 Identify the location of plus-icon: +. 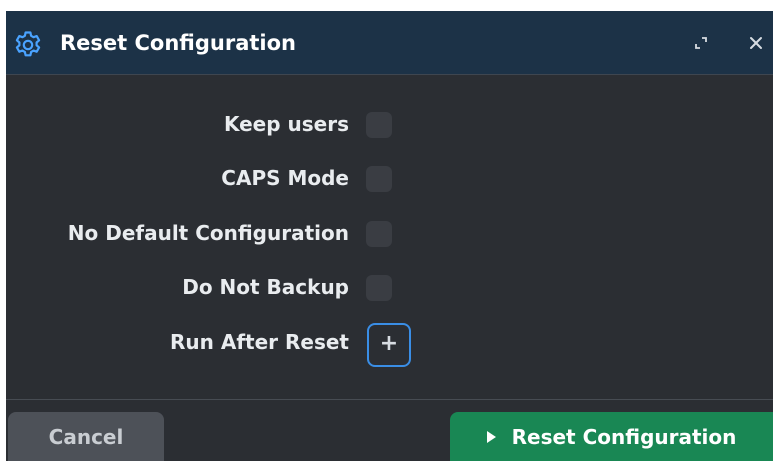
(389, 343).